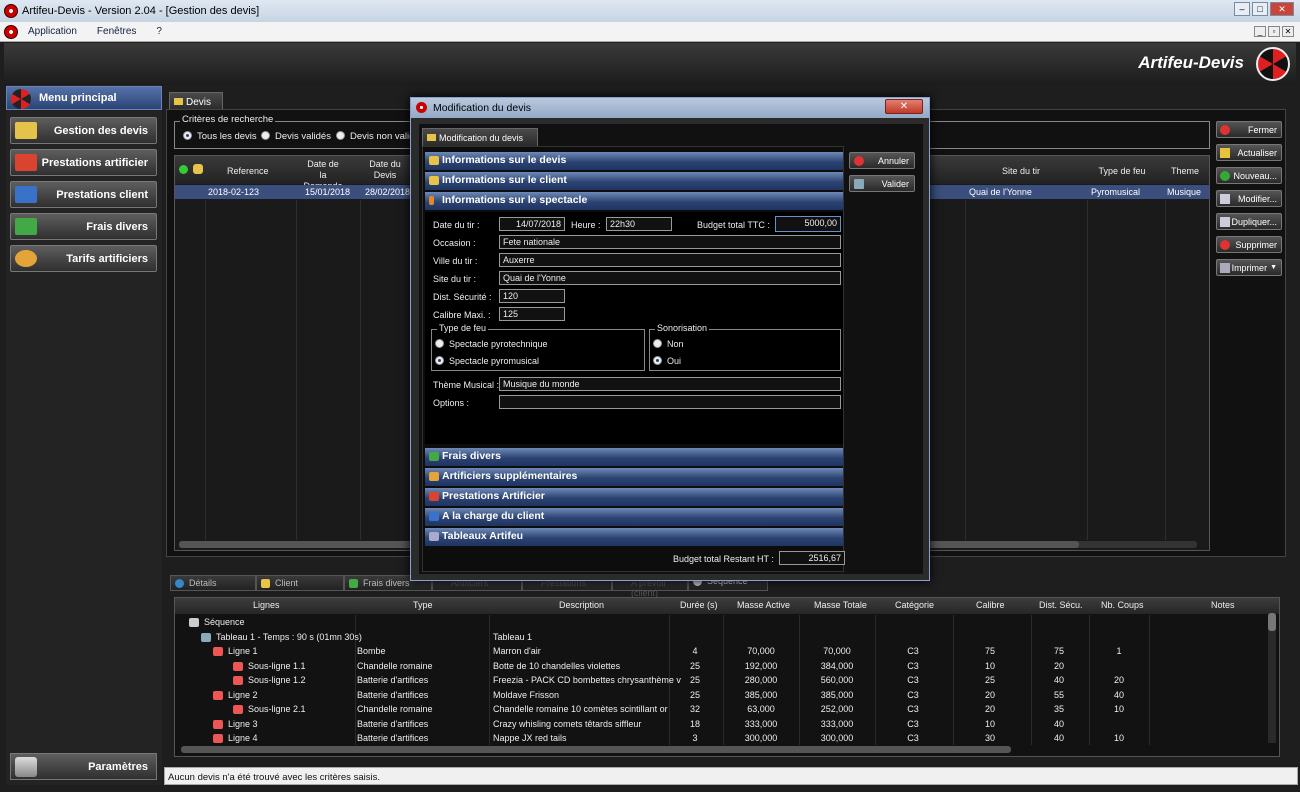 The width and height of the screenshot is (1300, 792). What do you see at coordinates (639, 224) in the screenshot?
I see `heure-field: 22h30` at bounding box center [639, 224].